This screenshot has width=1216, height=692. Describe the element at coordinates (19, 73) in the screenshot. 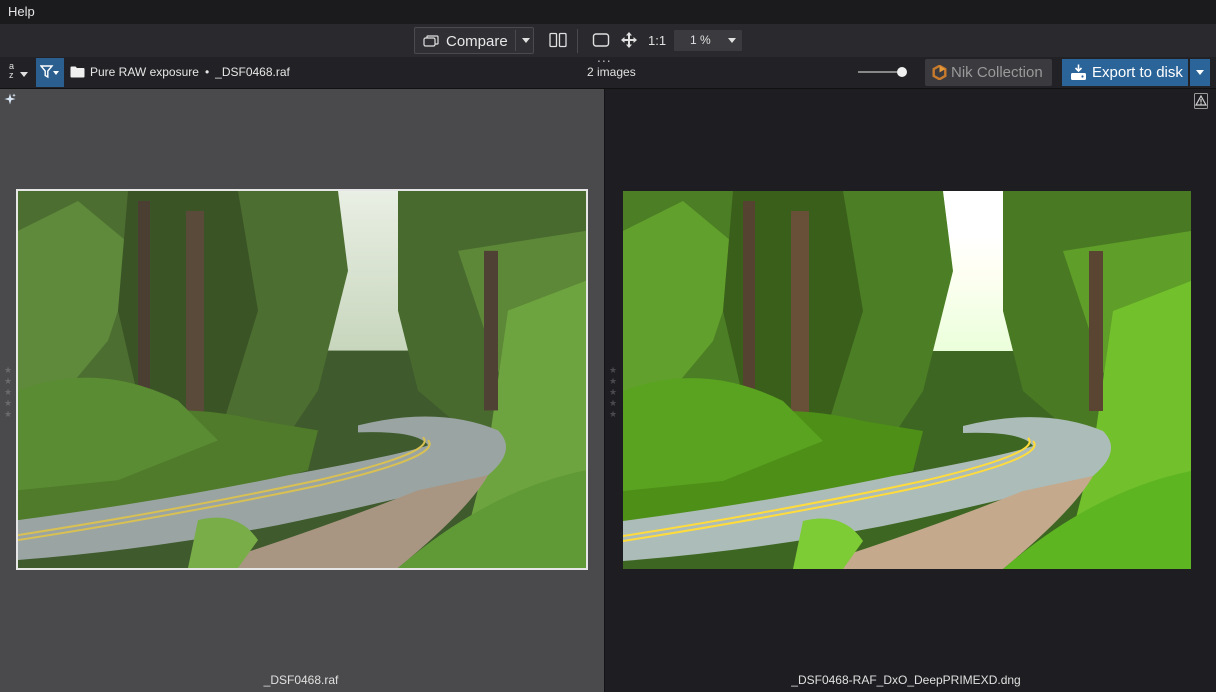

I see `sort-button: az` at that location.